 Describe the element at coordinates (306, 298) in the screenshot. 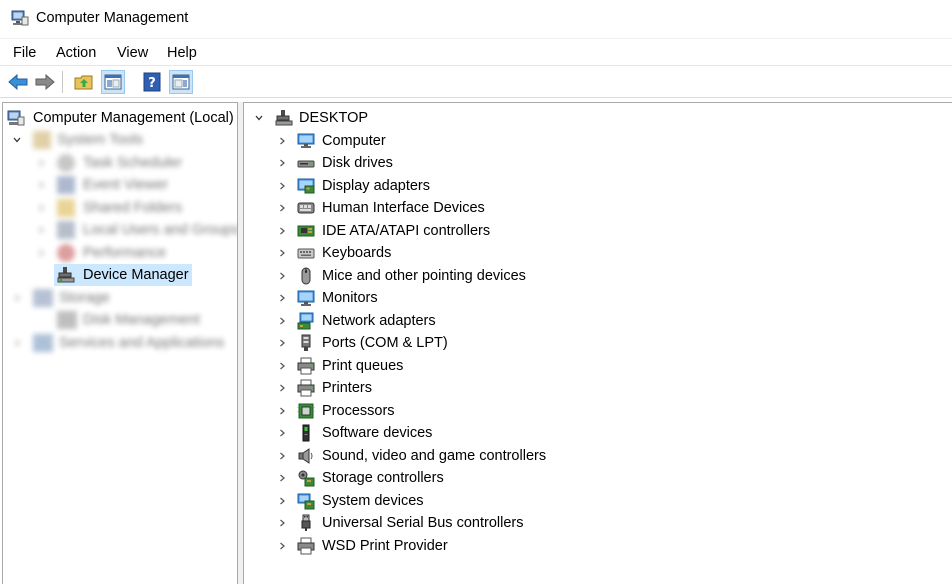

I see `monitor-icon` at that location.